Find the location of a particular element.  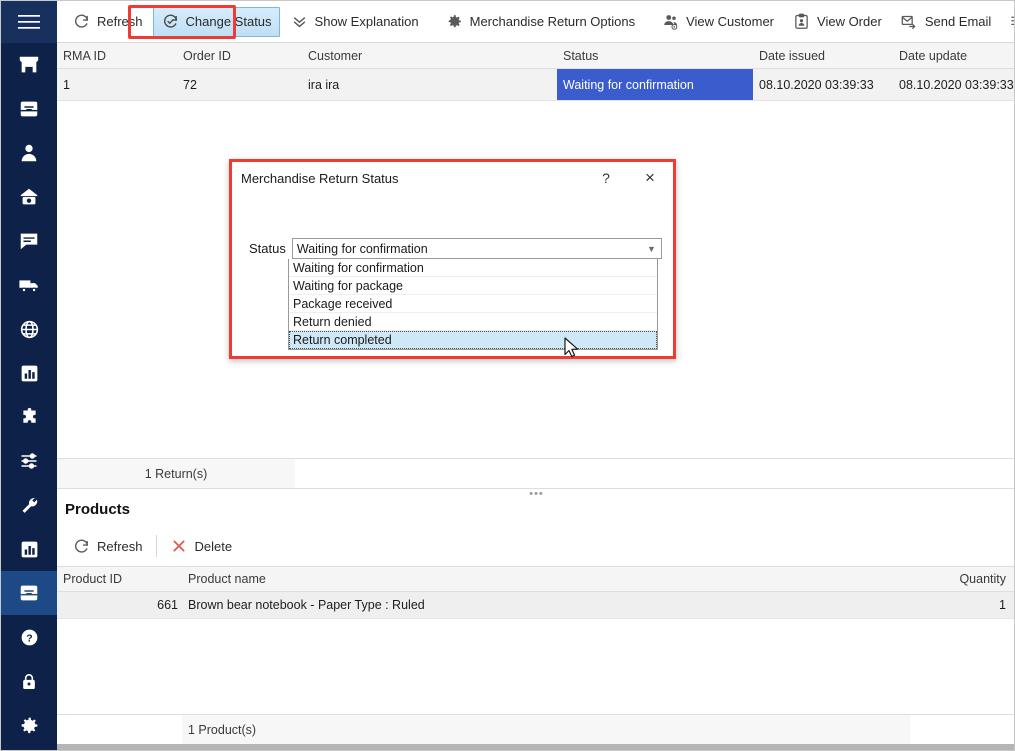

column-header-product-id: Product ID is located at coordinates (119, 579).